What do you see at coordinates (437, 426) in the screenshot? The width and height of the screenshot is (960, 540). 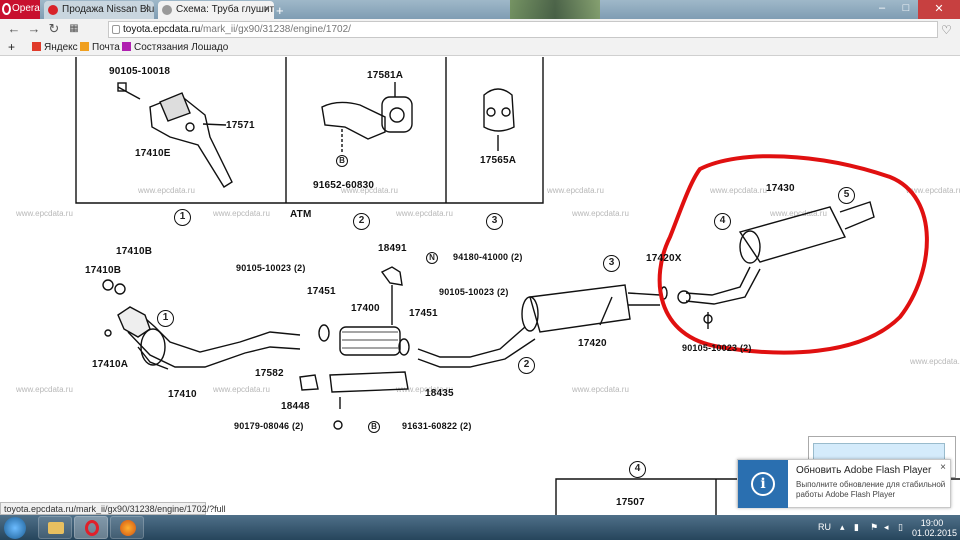 I see `part-label: 91631-60822 (2)` at bounding box center [437, 426].